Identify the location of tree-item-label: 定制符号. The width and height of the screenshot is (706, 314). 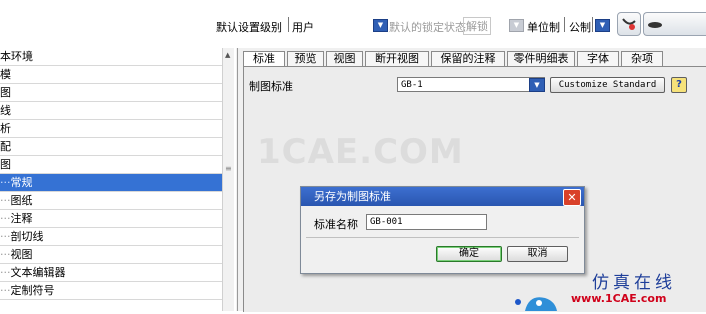
(32, 290).